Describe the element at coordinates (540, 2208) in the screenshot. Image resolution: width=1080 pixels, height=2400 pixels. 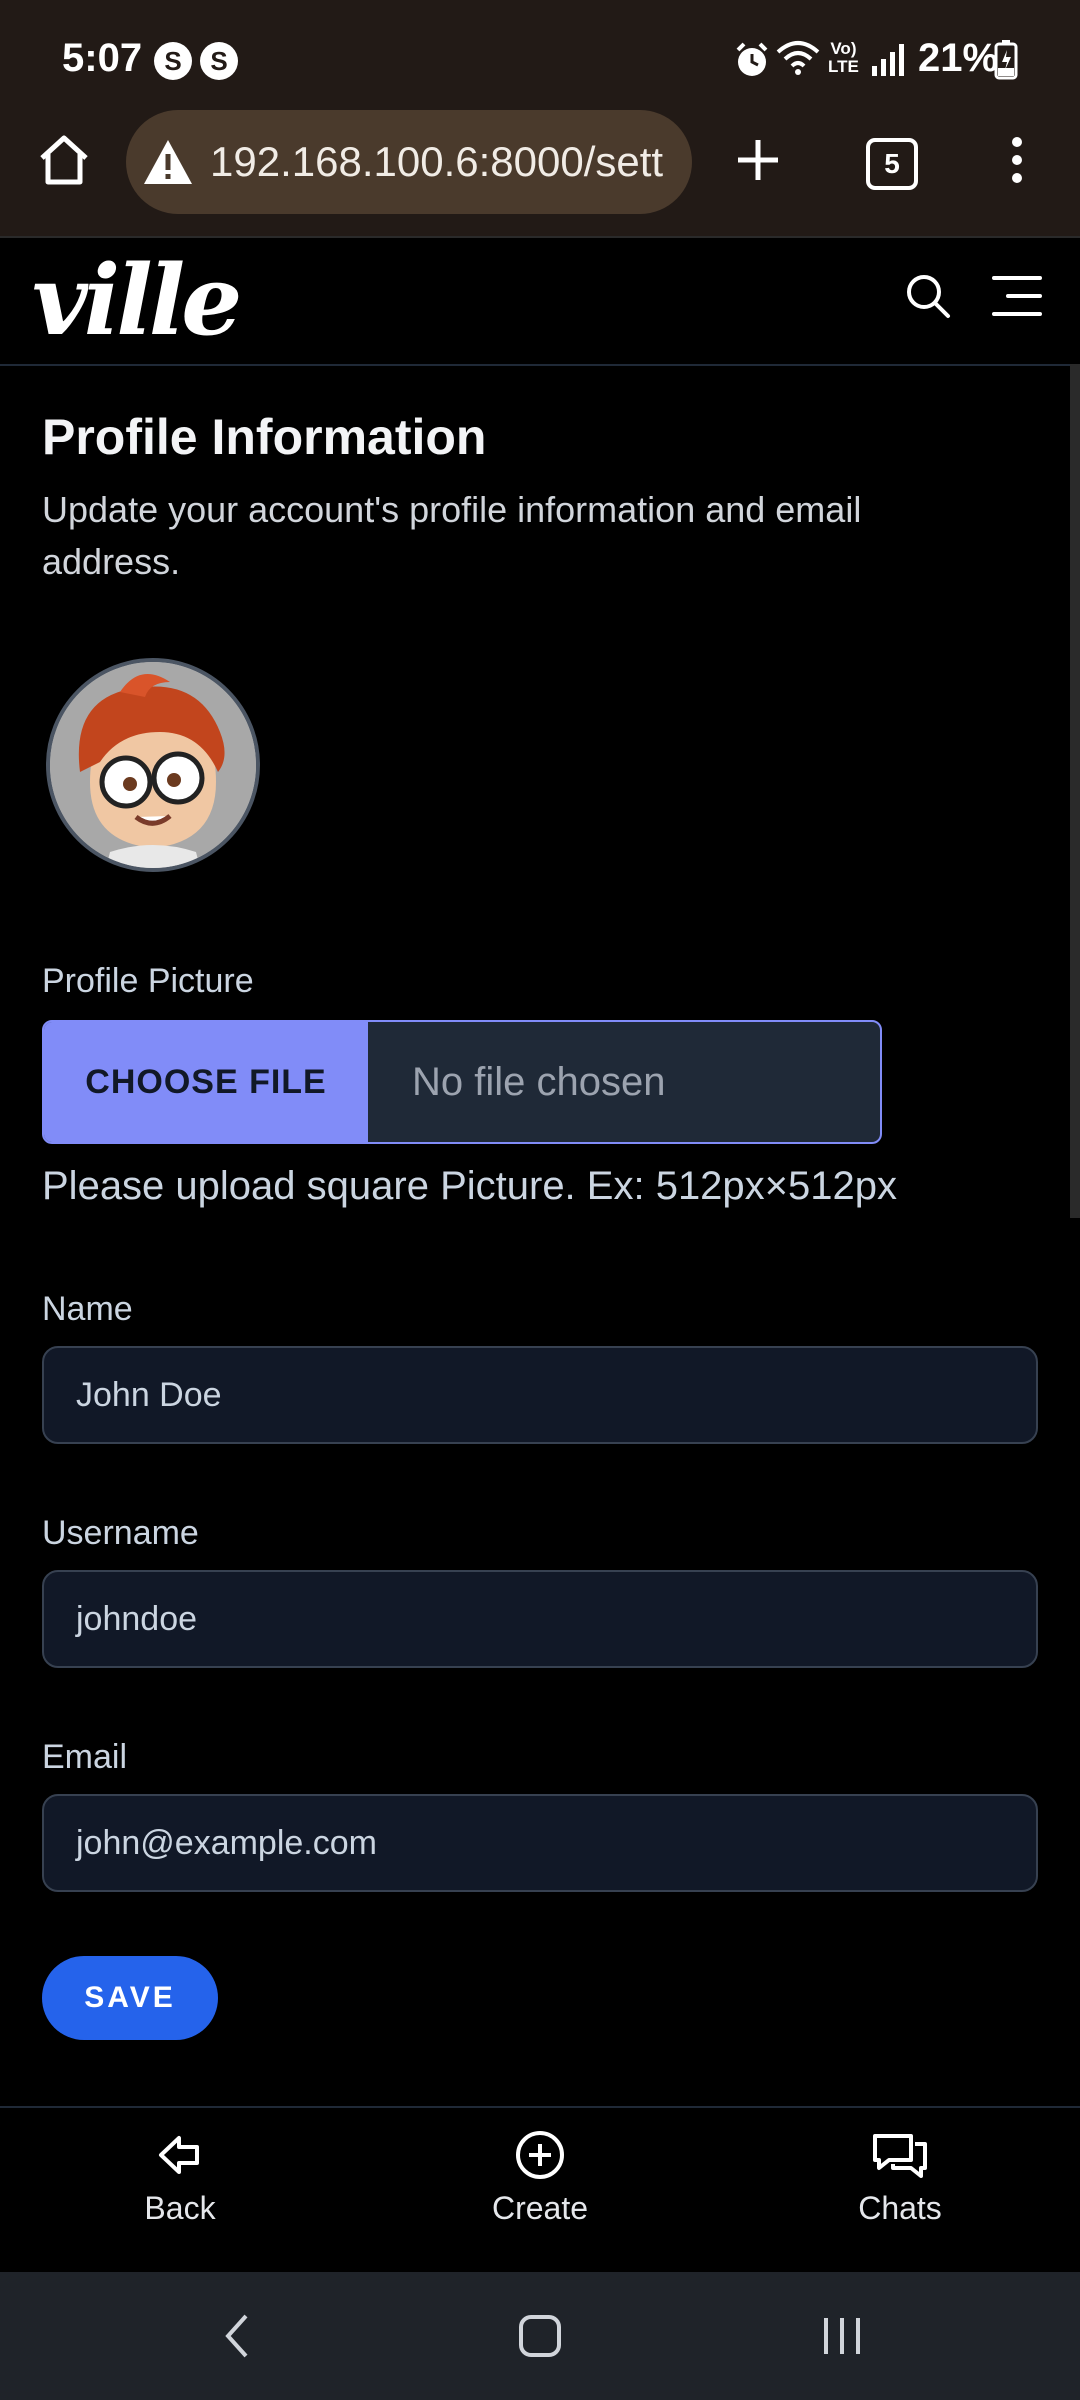
I see `nav-create-label: Create` at that location.